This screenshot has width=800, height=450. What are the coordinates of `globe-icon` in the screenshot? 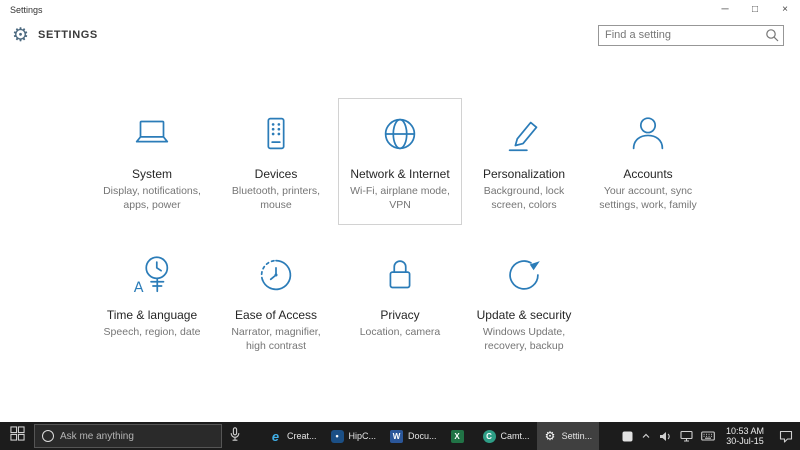 It's located at (400, 134).